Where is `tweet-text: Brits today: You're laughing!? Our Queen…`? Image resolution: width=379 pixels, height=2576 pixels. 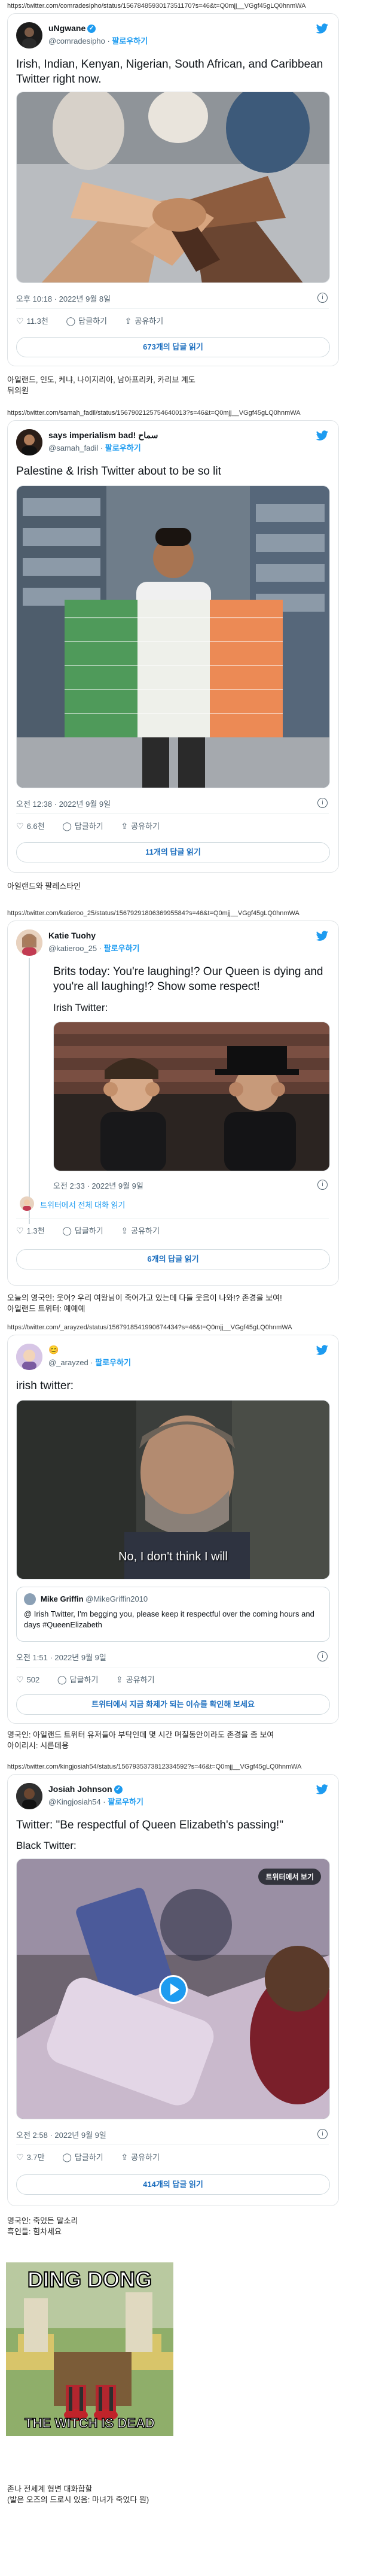
tweet-text: Brits today: You're laughing!? Our Queen… is located at coordinates (188, 979).